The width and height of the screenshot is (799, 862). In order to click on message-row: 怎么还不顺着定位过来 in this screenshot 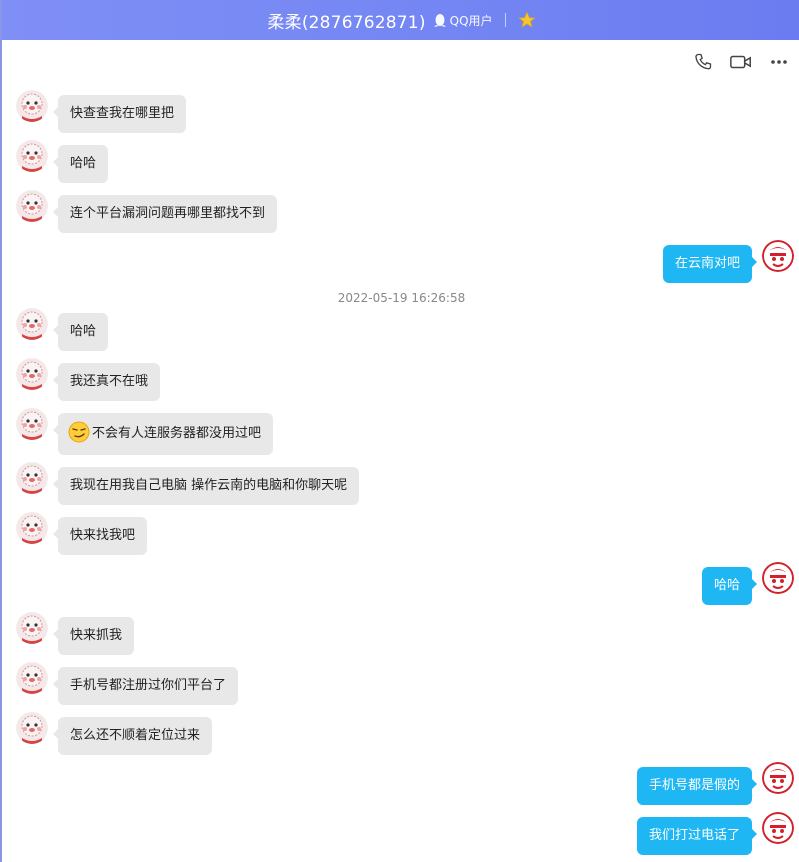, I will do `click(114, 733)`.